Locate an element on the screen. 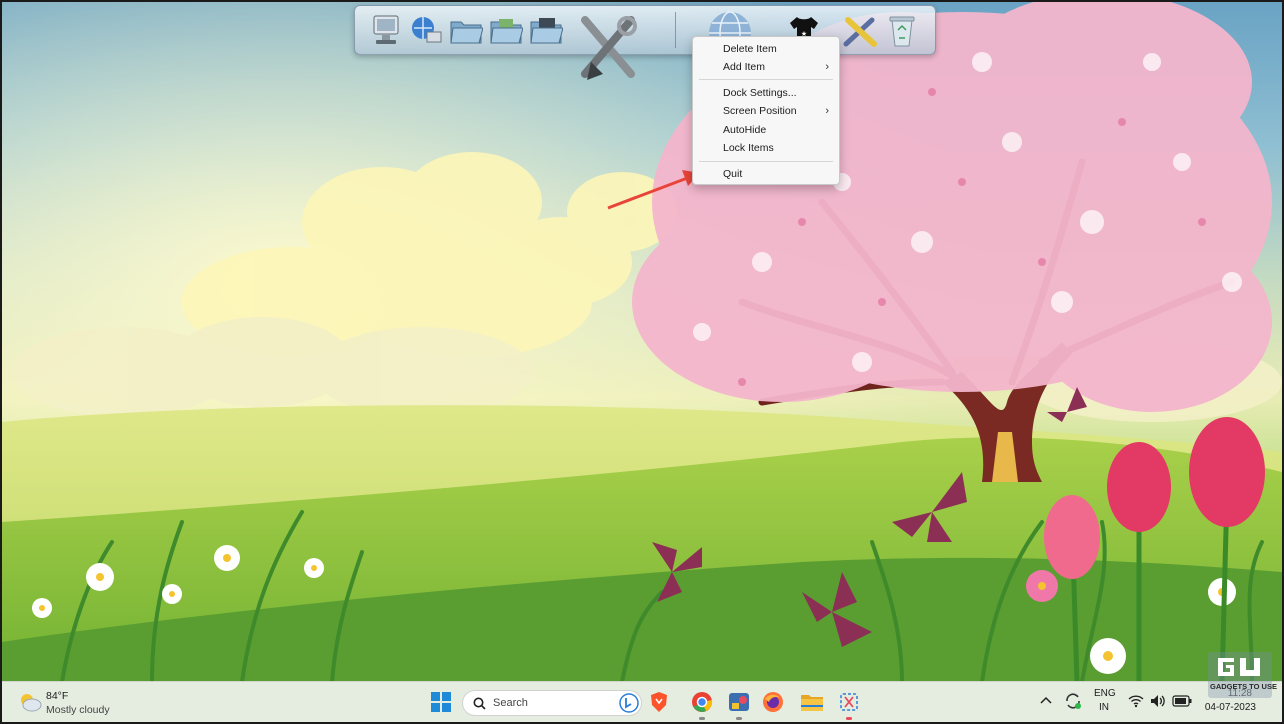 Image resolution: width=1284 pixels, height=724 pixels. dock-item-documents-folder is located at coordinates (466, 31).